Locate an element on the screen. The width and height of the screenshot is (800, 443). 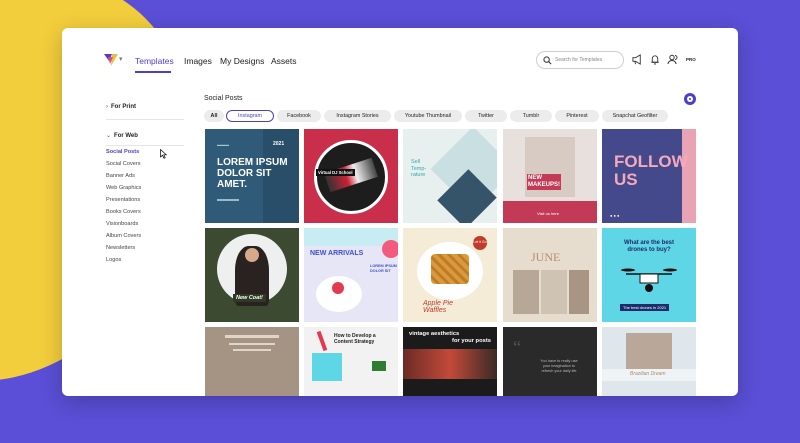
sidebar-for-web: ⌄ For Web is located at coordinates (122, 135).